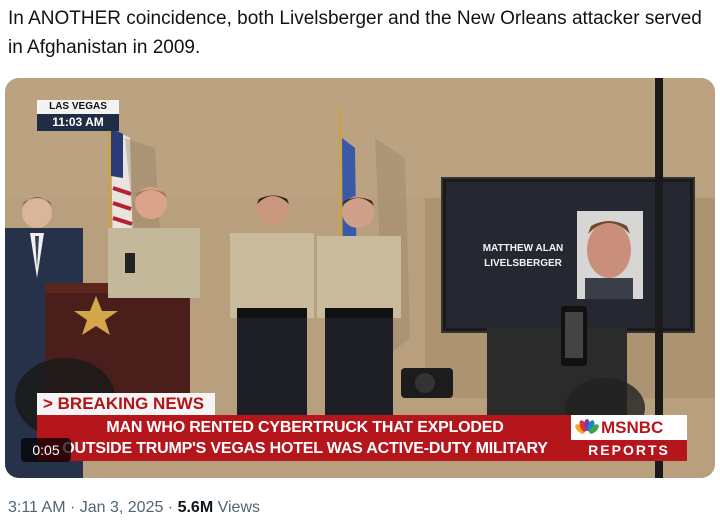  What do you see at coordinates (523, 248) in the screenshot?
I see `screen-name-line1: MATTHEW ALAN` at bounding box center [523, 248].